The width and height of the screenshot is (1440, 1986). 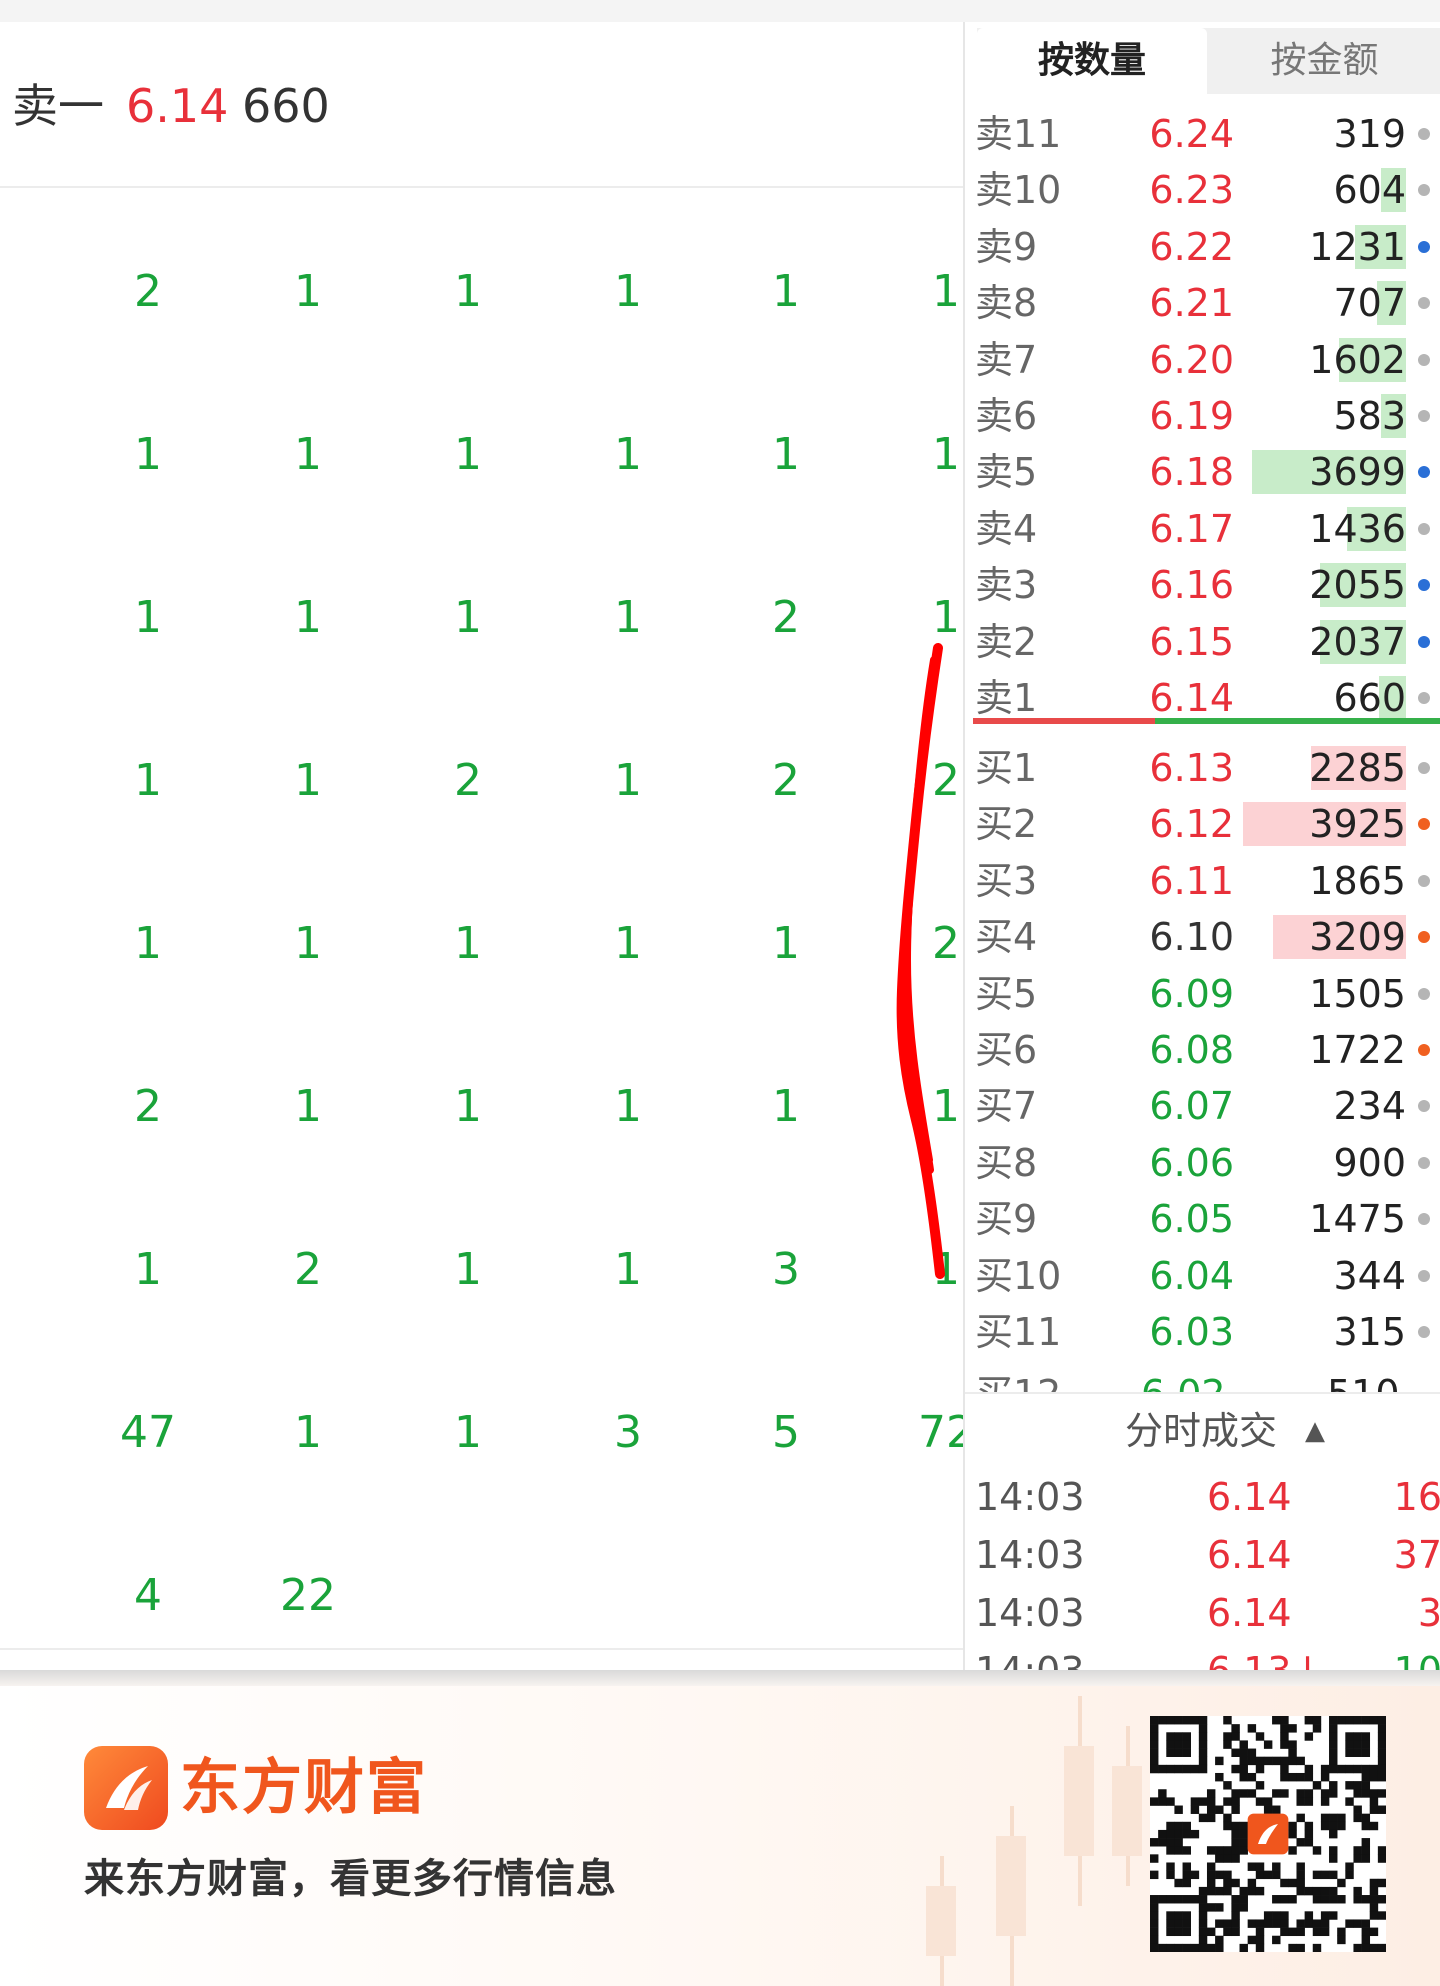 What do you see at coordinates (1191, 1332) in the screenshot?
I see `level-price: 6.03` at bounding box center [1191, 1332].